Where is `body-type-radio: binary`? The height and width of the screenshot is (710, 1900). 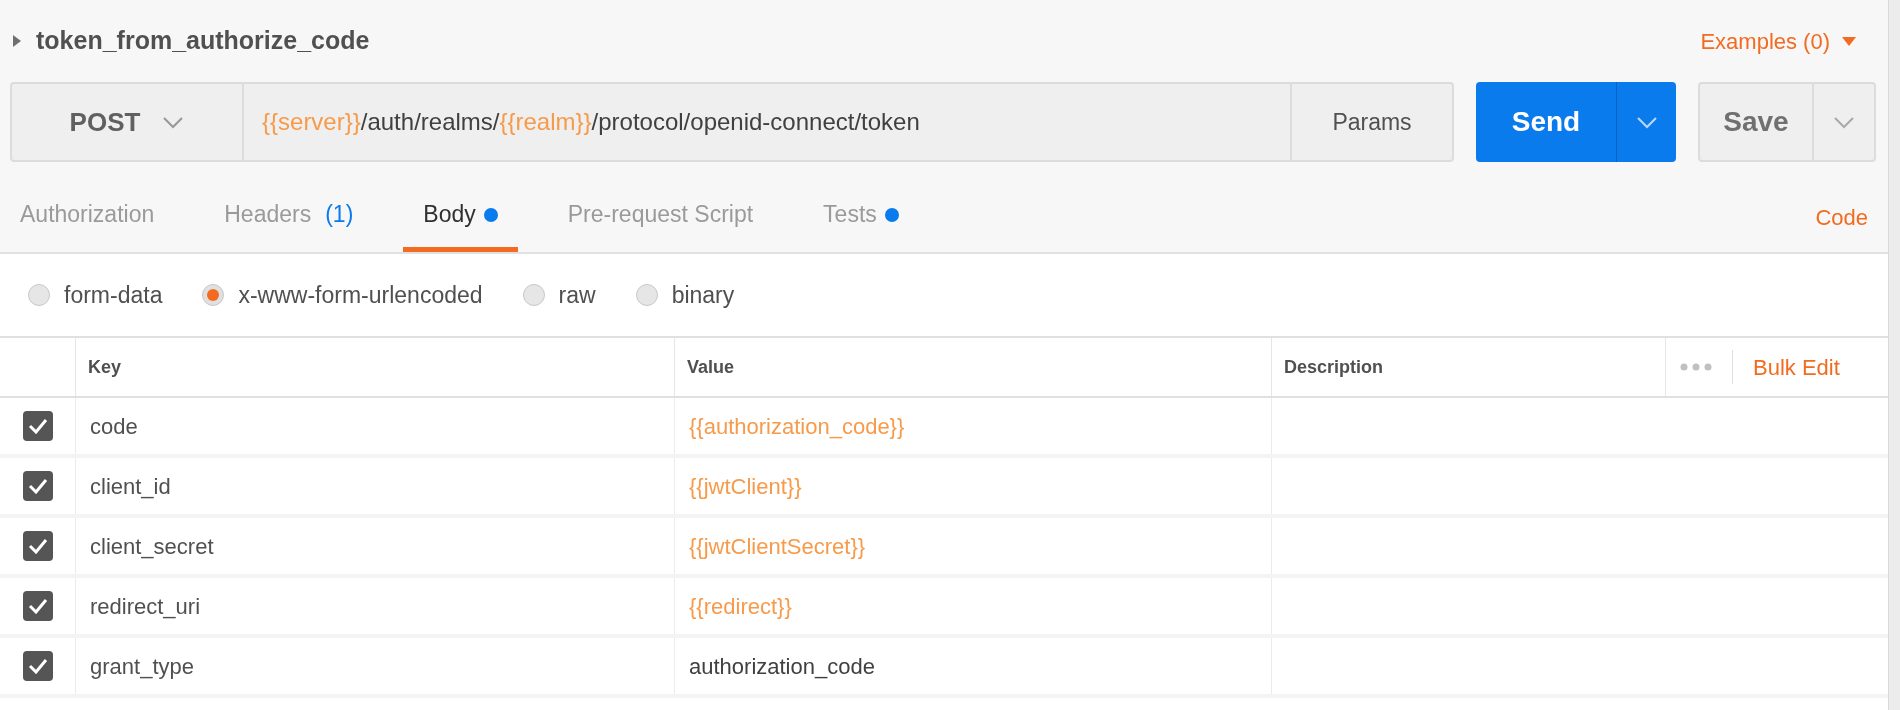
body-type-radio: binary is located at coordinates (685, 295).